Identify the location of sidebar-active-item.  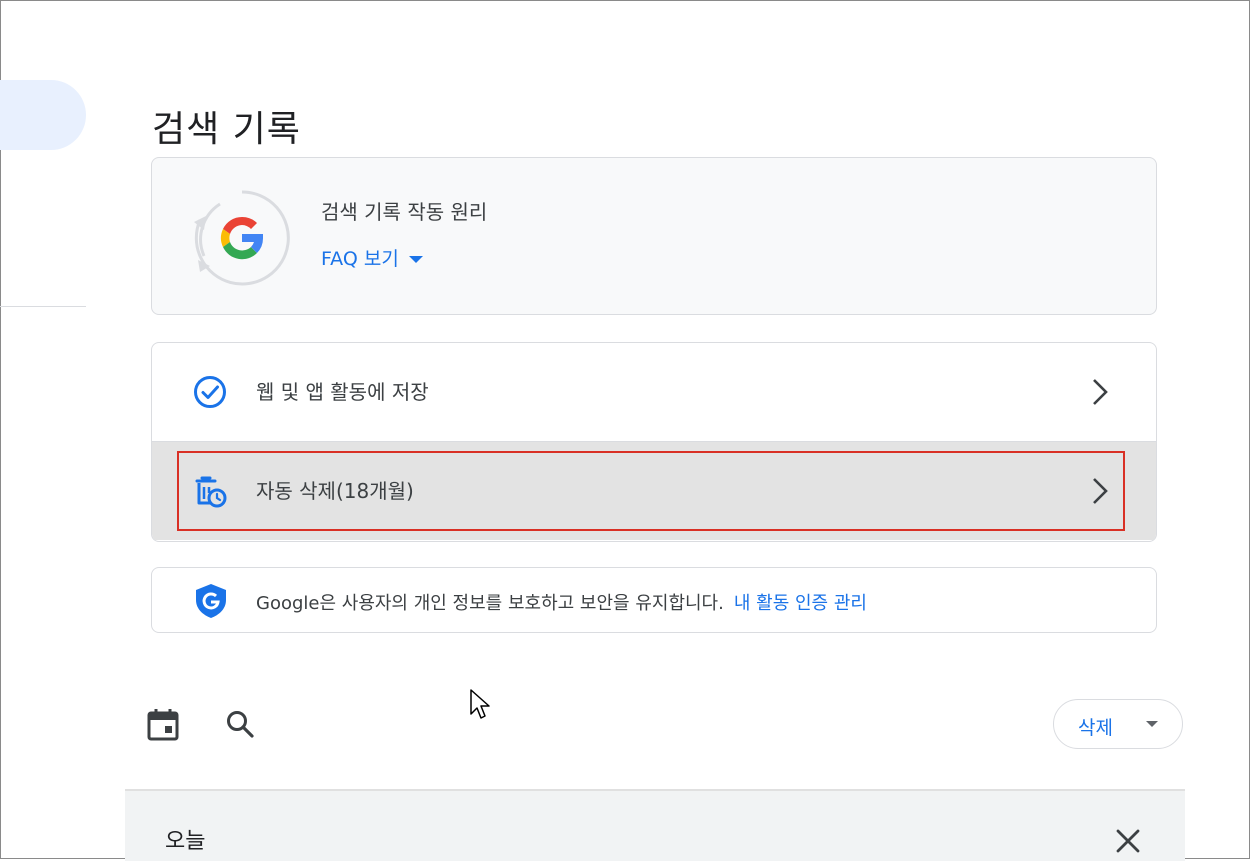
(43, 115).